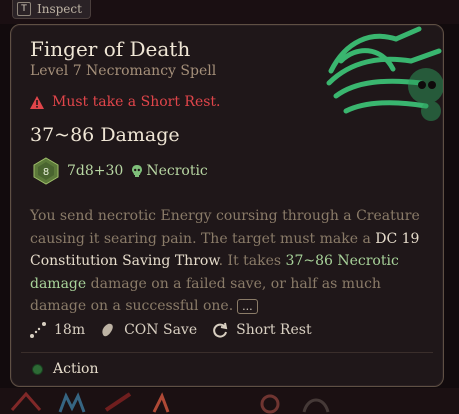 This screenshot has height=414, width=459. What do you see at coordinates (95, 171) in the screenshot?
I see `dice-formula: 7d8+30` at bounding box center [95, 171].